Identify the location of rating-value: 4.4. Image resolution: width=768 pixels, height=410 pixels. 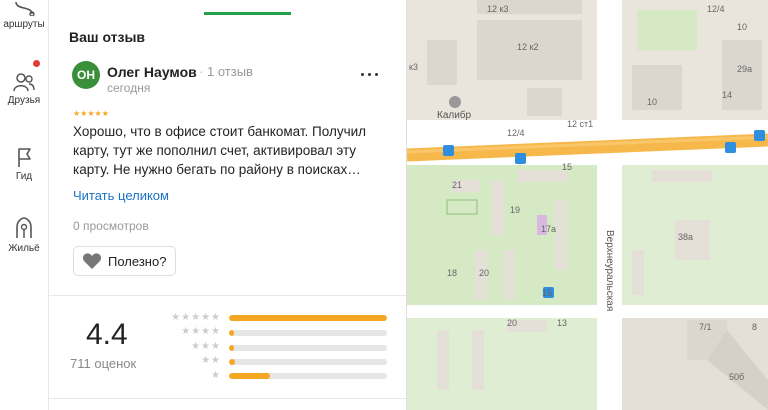
(107, 334).